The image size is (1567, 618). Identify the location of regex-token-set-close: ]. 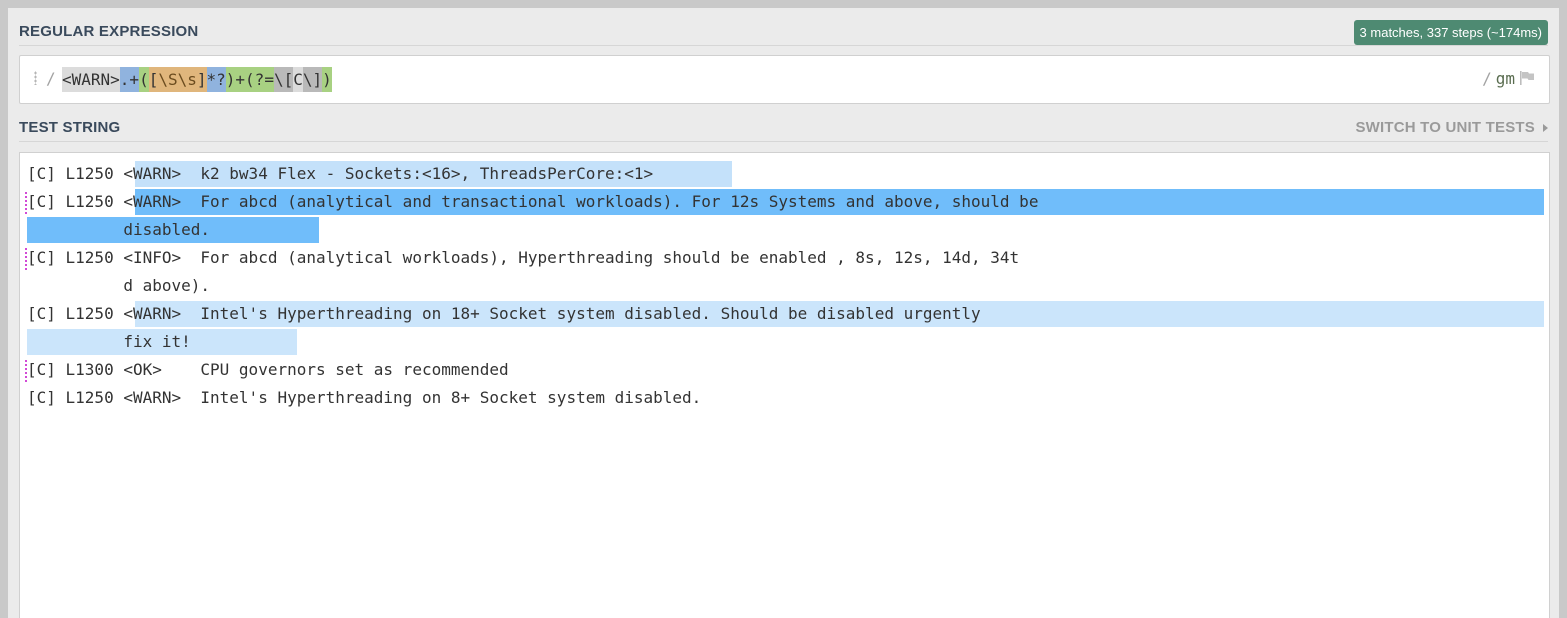
(201, 79).